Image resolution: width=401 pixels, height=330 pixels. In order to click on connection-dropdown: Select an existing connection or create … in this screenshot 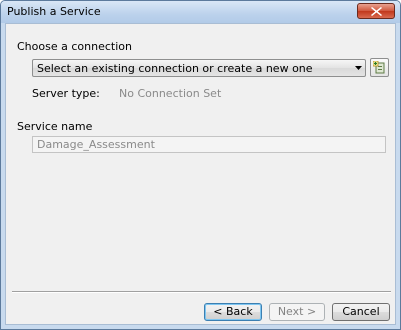, I will do `click(199, 68)`.